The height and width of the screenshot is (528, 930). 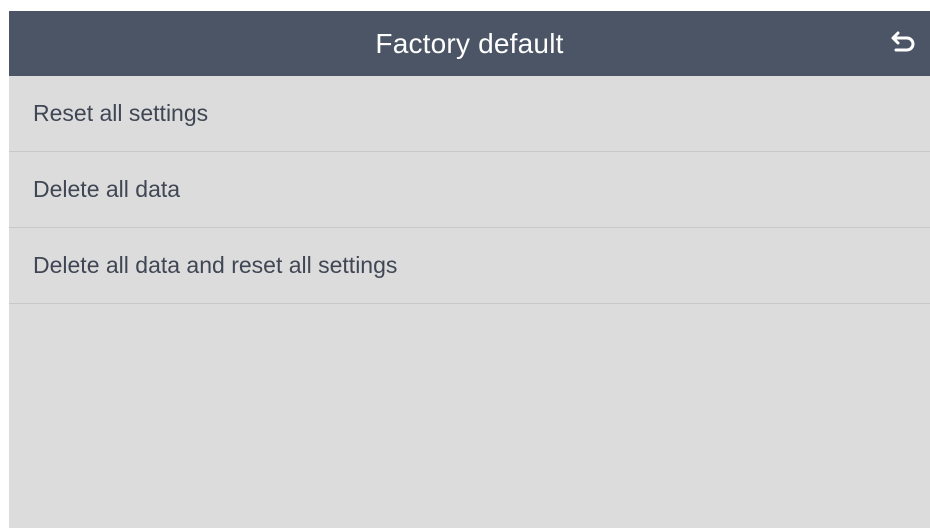 I want to click on page-title: Factory default, so click(x=469, y=43).